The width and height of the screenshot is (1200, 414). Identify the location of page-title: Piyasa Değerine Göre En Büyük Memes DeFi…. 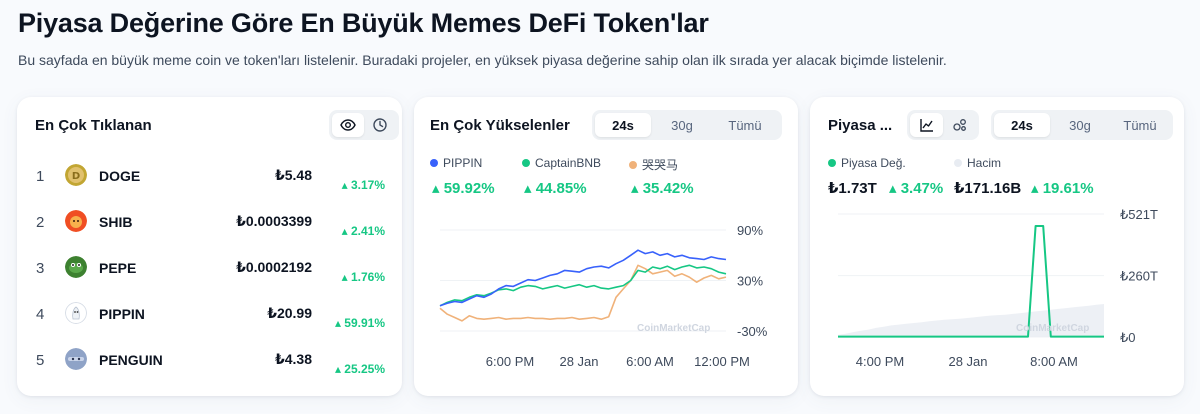
(363, 23).